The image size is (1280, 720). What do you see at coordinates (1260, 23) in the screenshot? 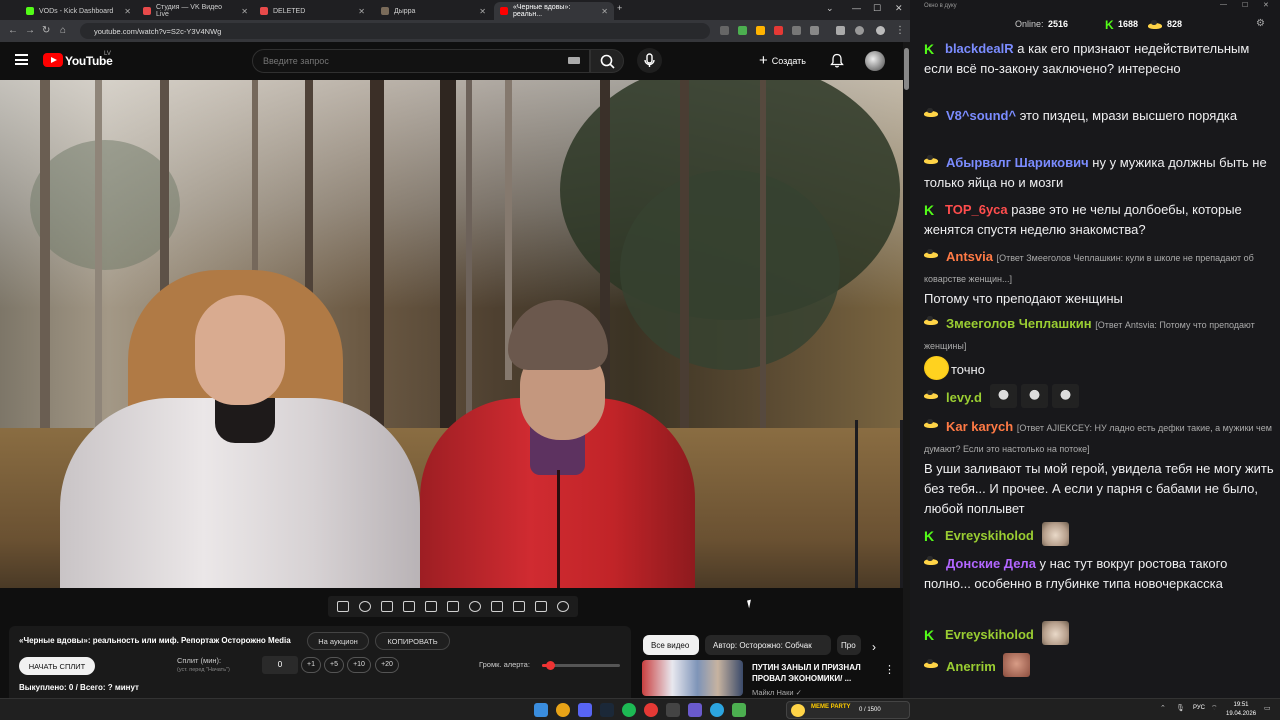
I see `settings-gear-icon: ⚙` at bounding box center [1260, 23].